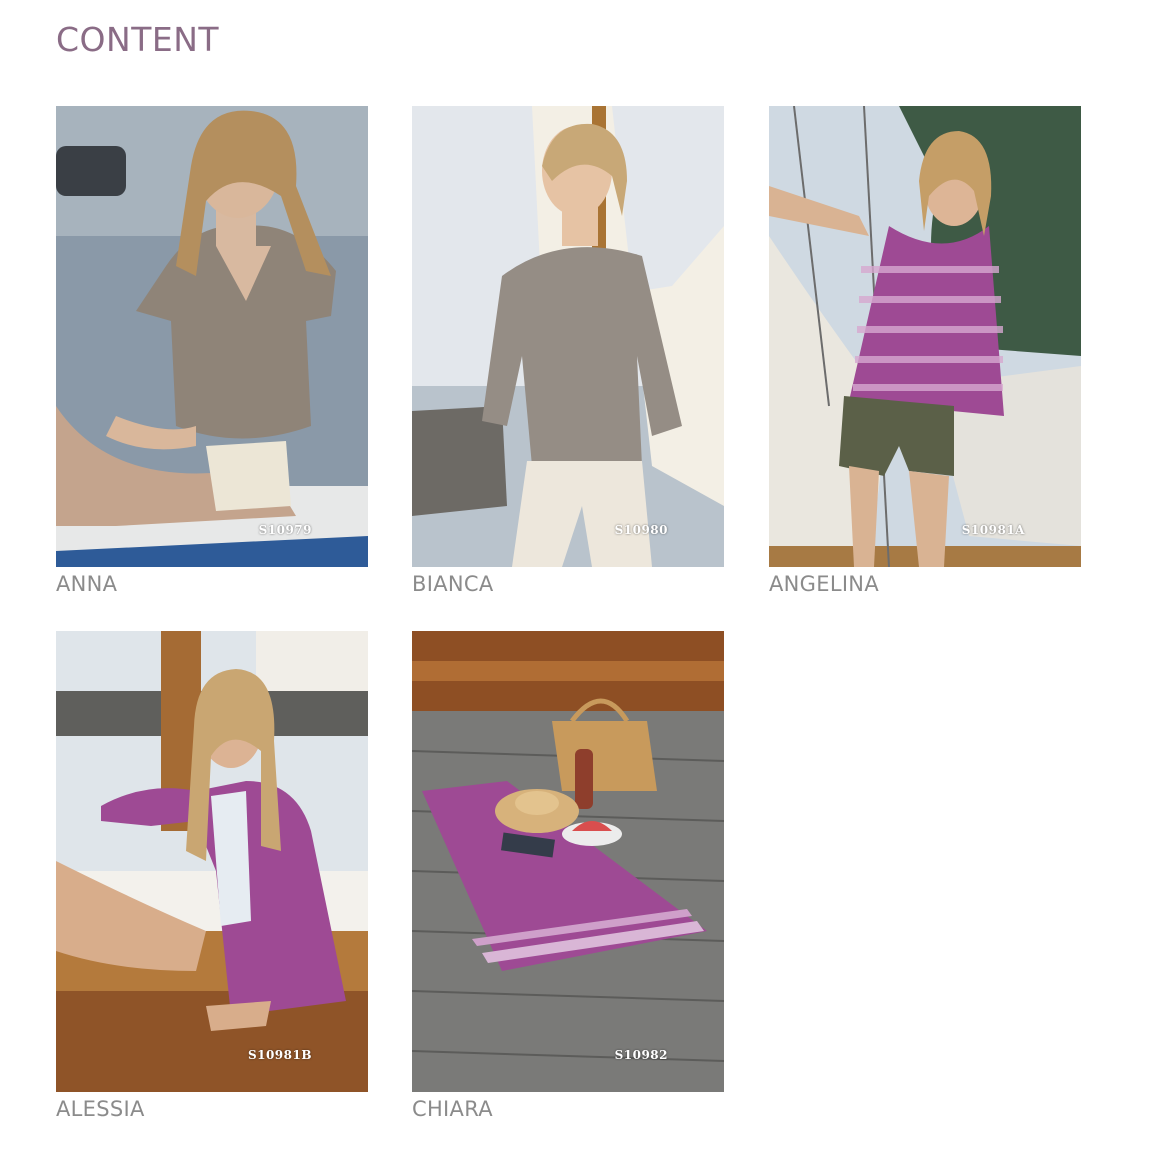 This screenshot has height=1154, width=1154. What do you see at coordinates (86, 584) in the screenshot?
I see `caption-anna: ANNA` at bounding box center [86, 584].